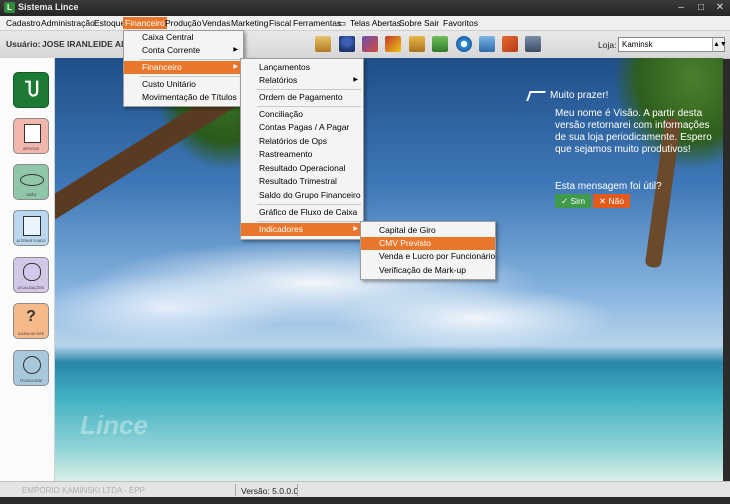 Image resolution: width=730 pixels, height=504 pixels. I want to click on windows-icon: ▭, so click(342, 23).